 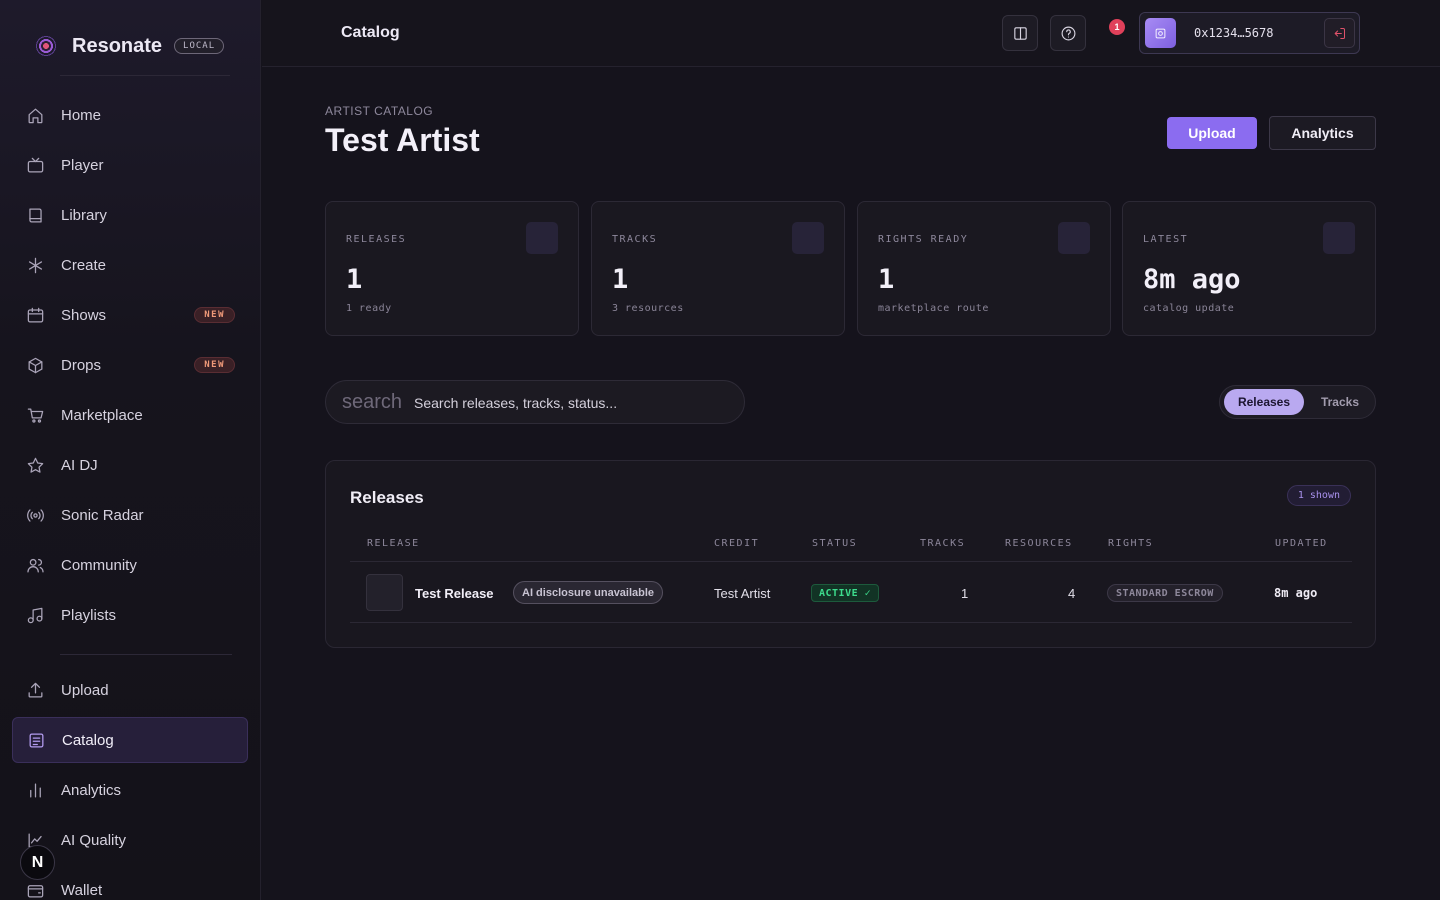 What do you see at coordinates (1233, 33) in the screenshot?
I see `wallet-address: 0x1234…5678` at bounding box center [1233, 33].